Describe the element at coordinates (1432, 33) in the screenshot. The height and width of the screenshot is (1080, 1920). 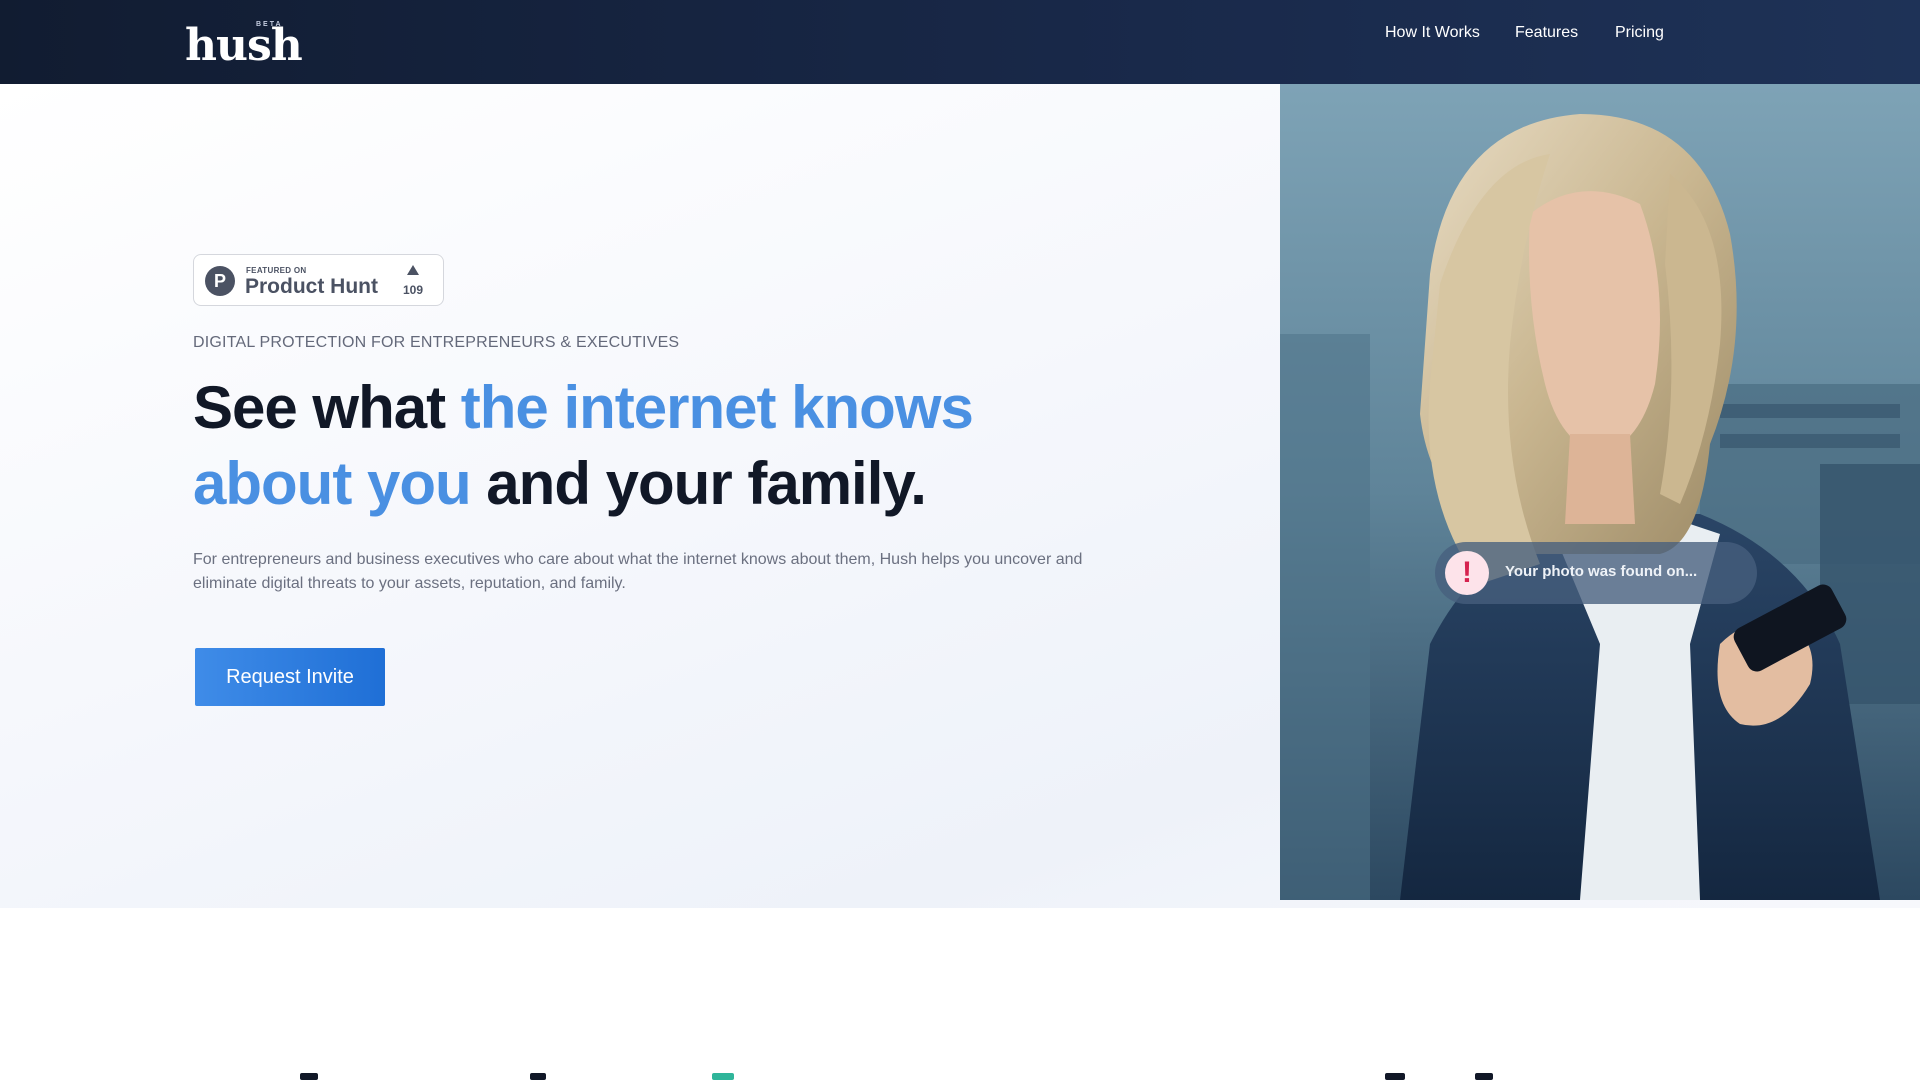
I see `nav-link-how-it-works: How It Works` at that location.